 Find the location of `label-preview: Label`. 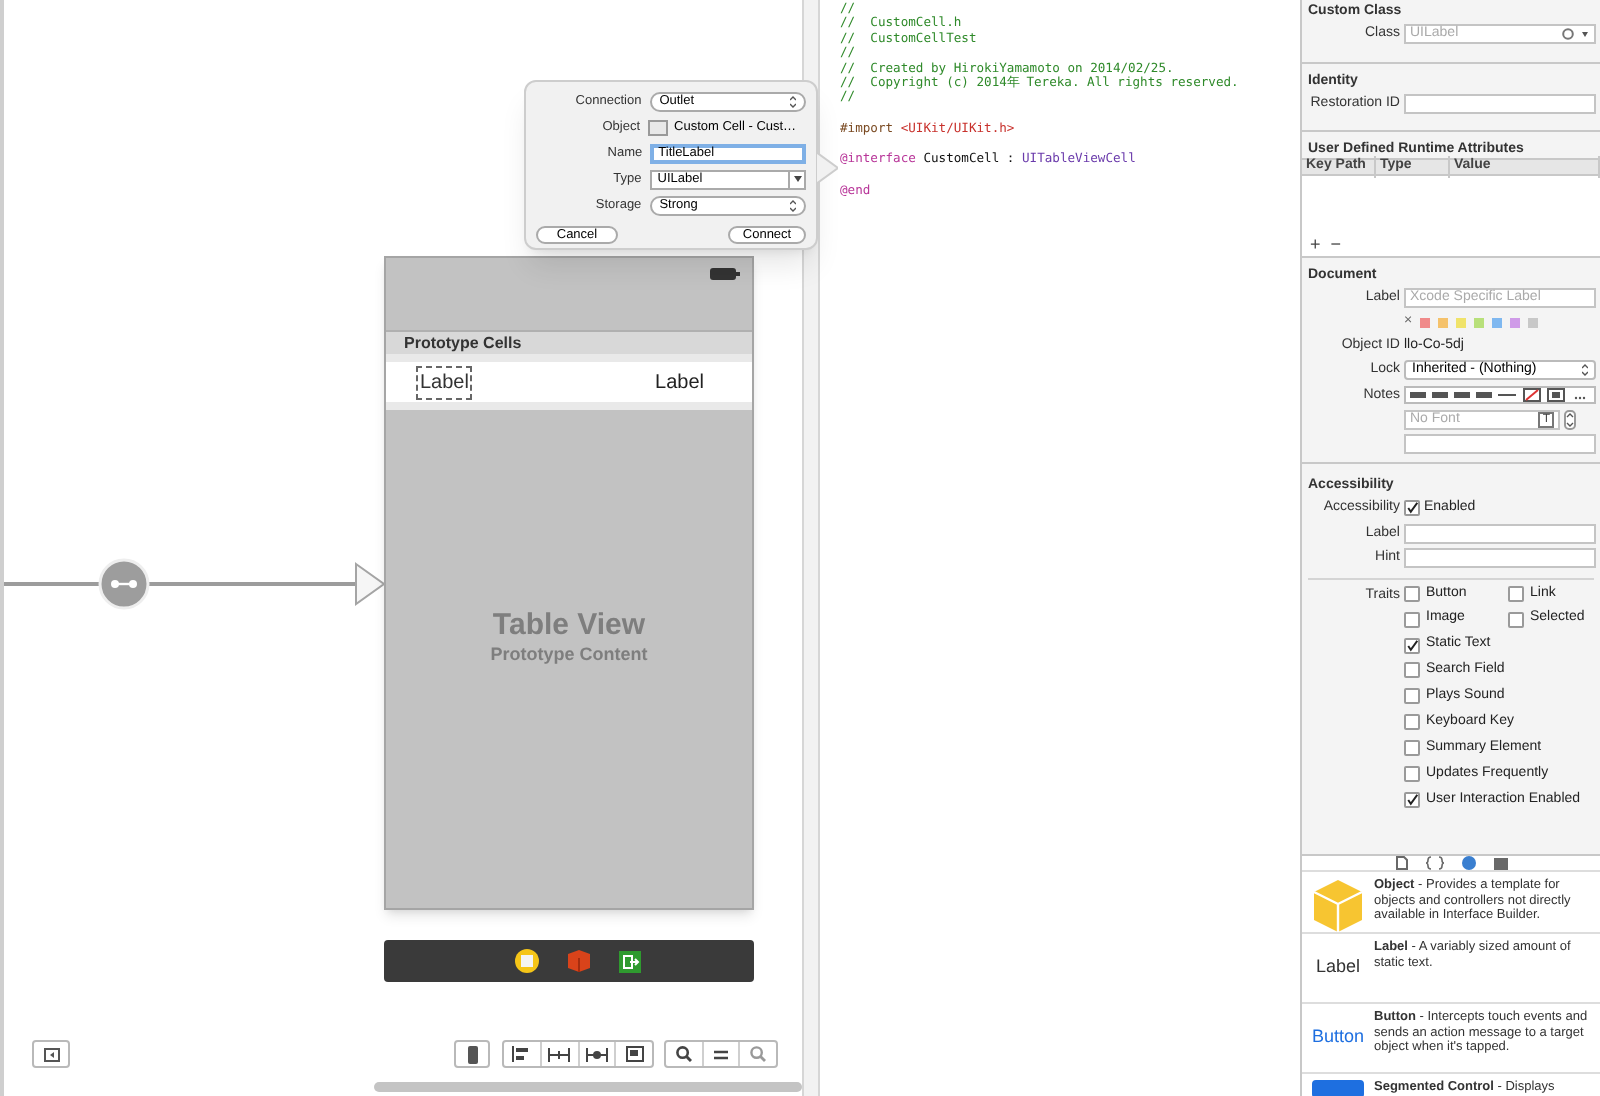

label-preview: Label is located at coordinates (1338, 968).